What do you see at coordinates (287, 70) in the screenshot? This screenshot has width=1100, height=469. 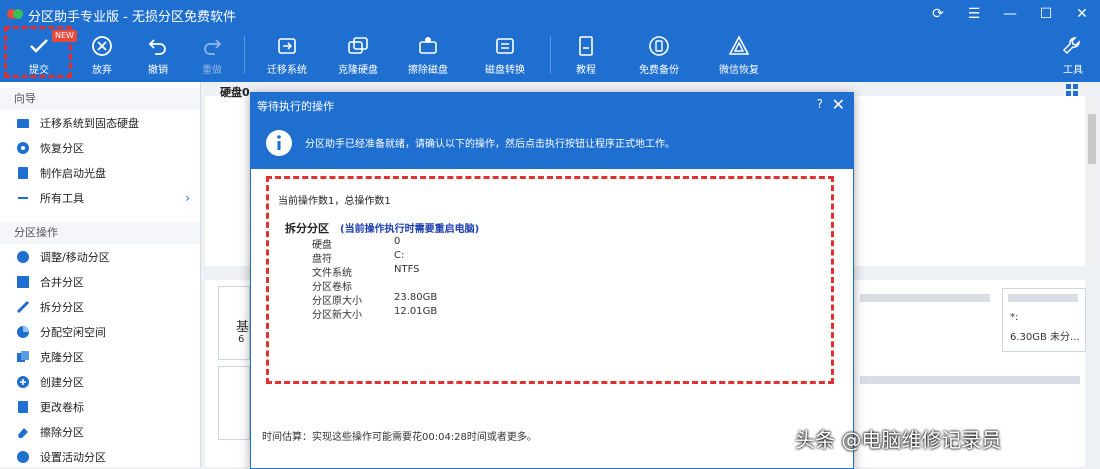 I see `migrate-label: 迁移系统` at bounding box center [287, 70].